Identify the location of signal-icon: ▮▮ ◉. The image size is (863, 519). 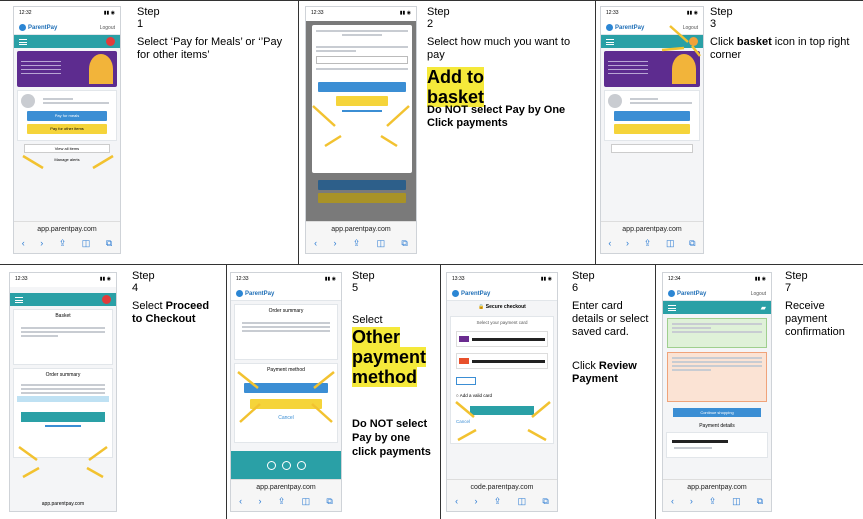
(105, 279).